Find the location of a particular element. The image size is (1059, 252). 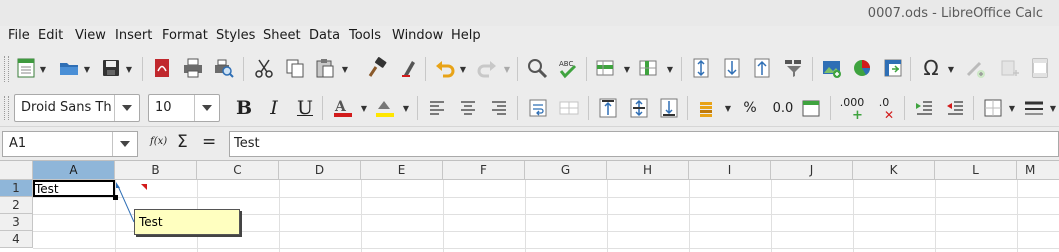

undo-dropdown-icon: ▼ is located at coordinates (463, 69).